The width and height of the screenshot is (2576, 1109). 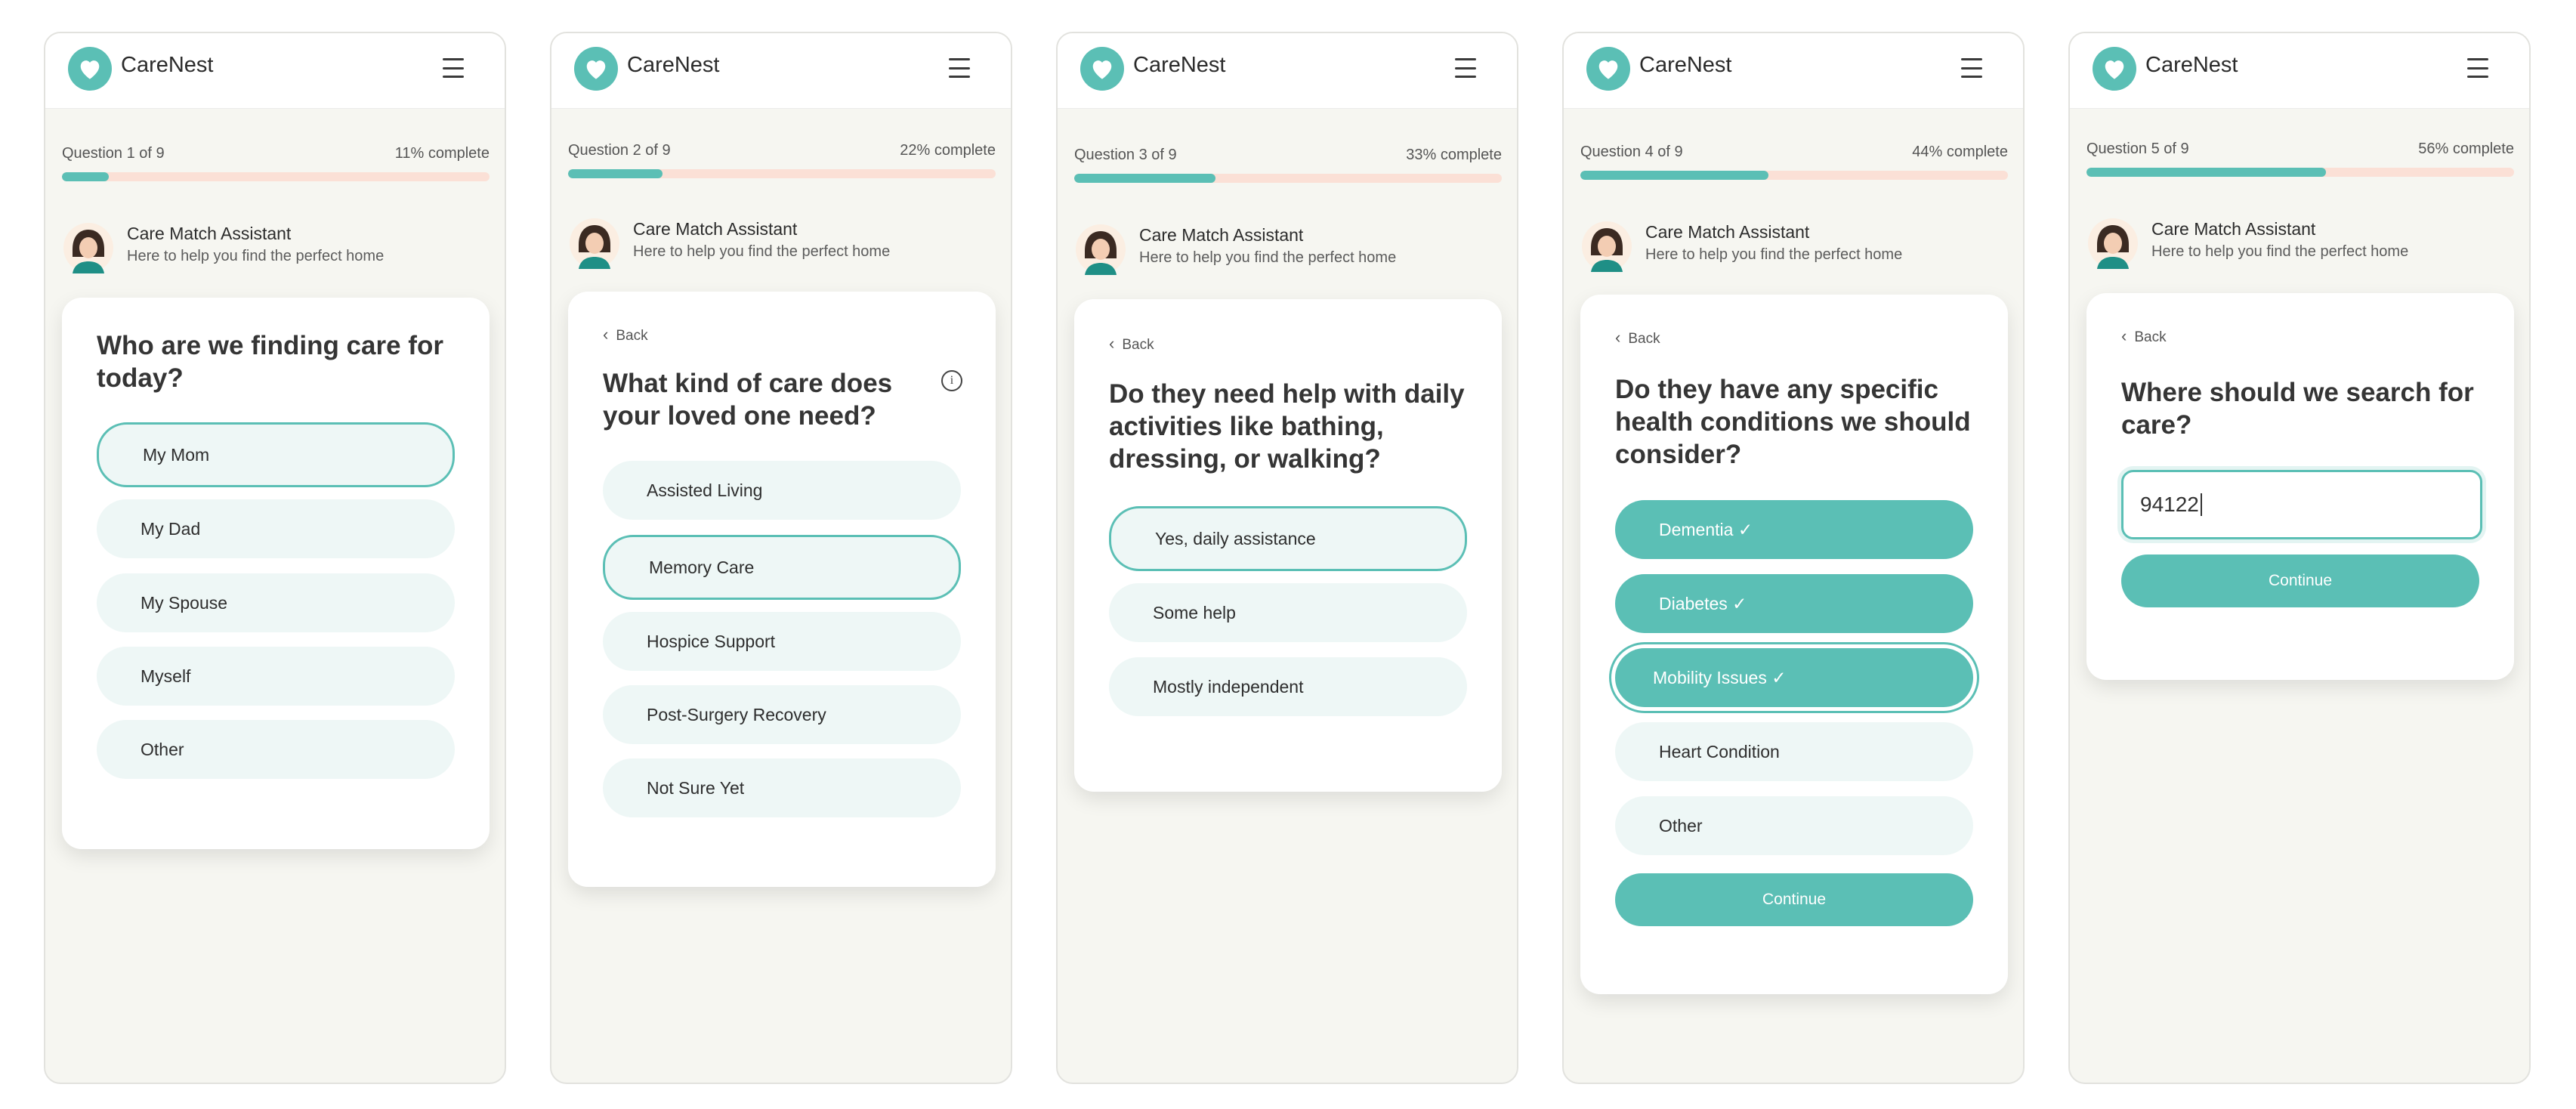 I want to click on question-counter: Question 1 of 9, so click(x=113, y=153).